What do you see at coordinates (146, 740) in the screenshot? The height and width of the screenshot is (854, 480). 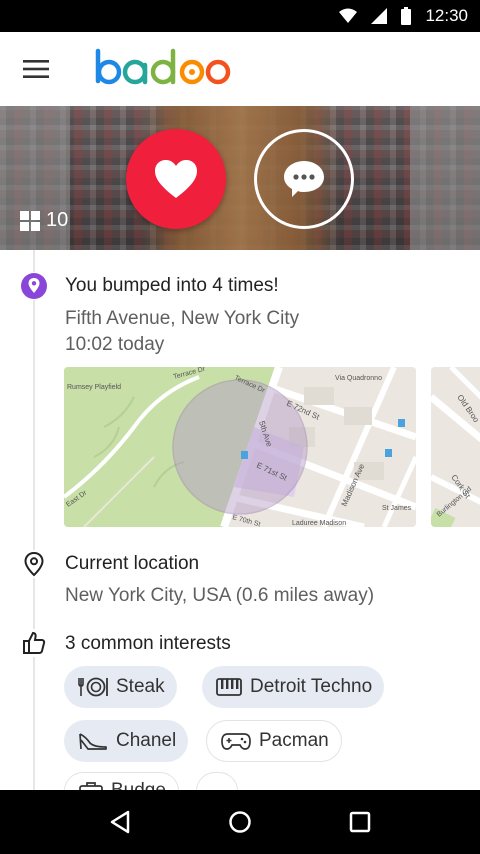 I see `interest-label: Chanel` at bounding box center [146, 740].